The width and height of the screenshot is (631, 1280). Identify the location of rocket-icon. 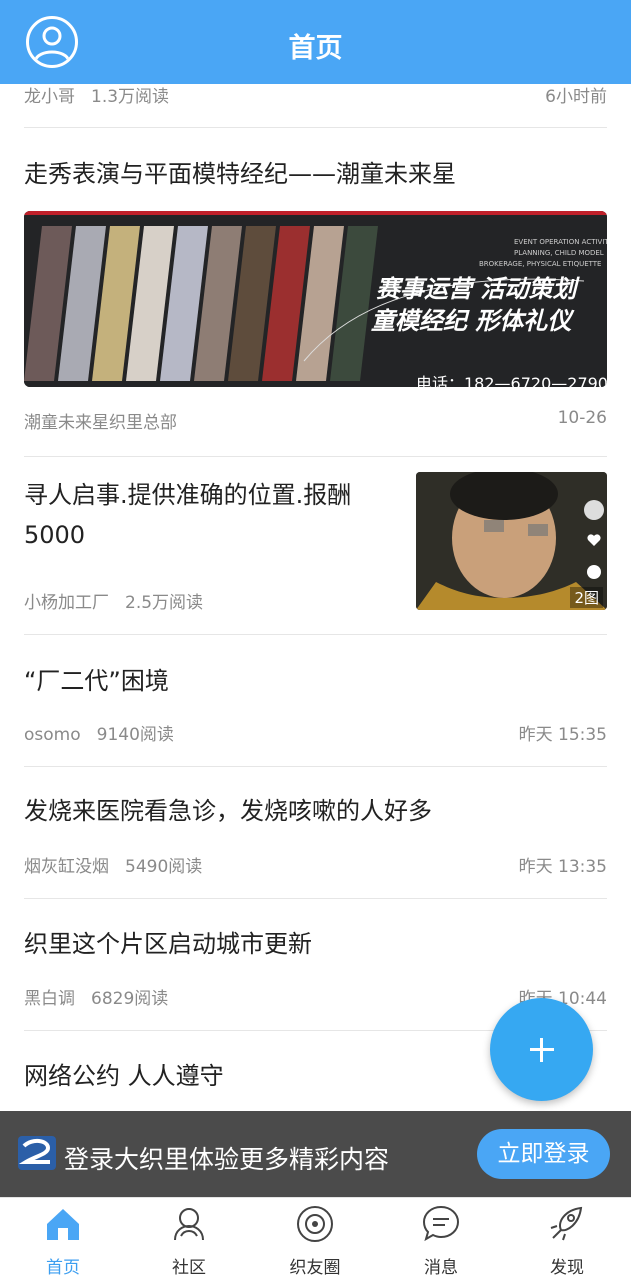
(566, 1223).